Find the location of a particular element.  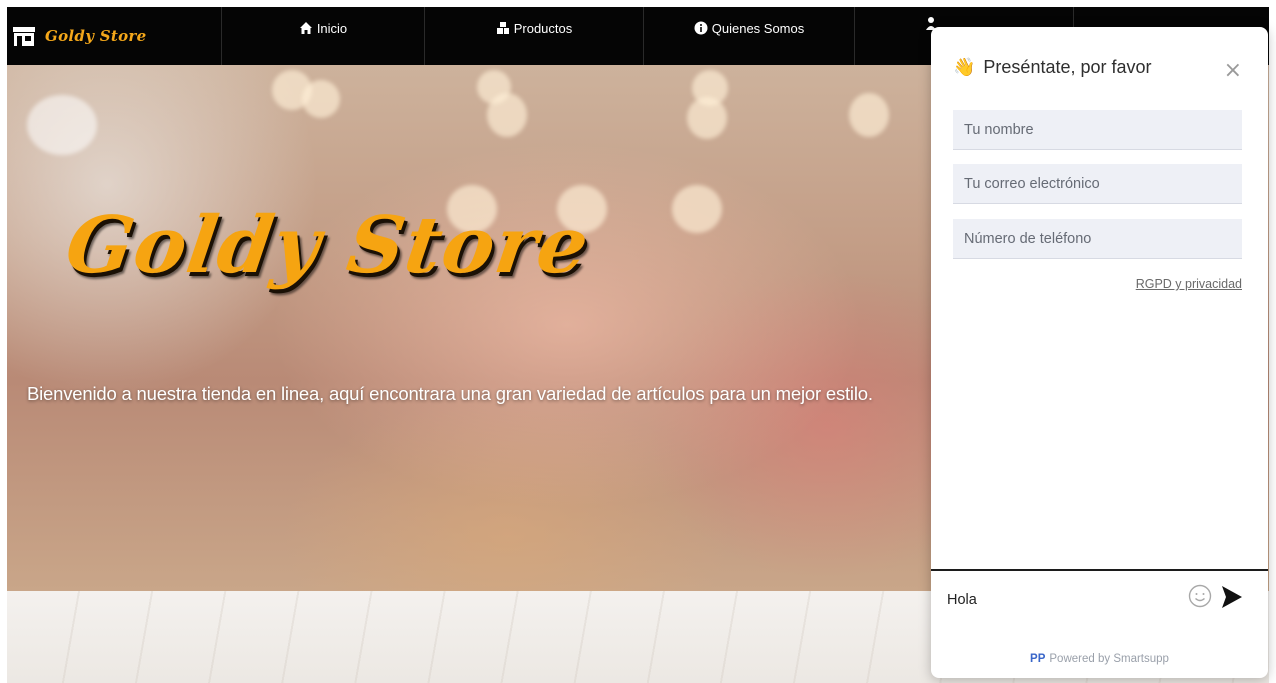

info-circle-icon is located at coordinates (701, 28).